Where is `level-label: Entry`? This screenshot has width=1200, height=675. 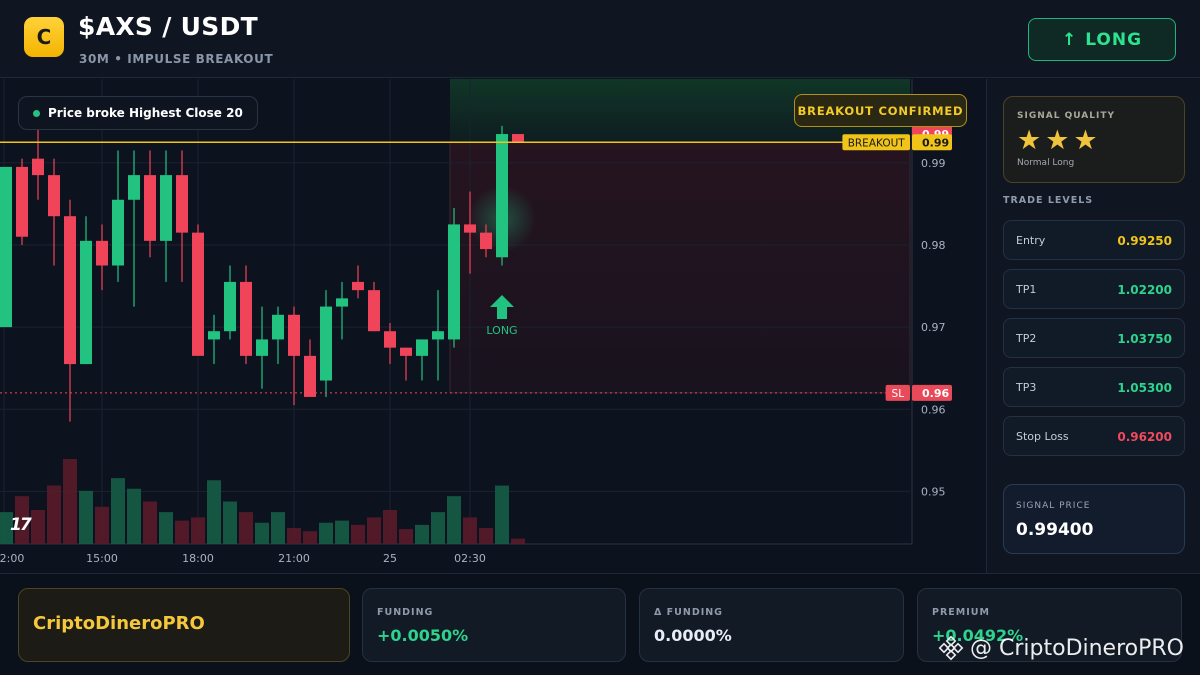 level-label: Entry is located at coordinates (1031, 240).